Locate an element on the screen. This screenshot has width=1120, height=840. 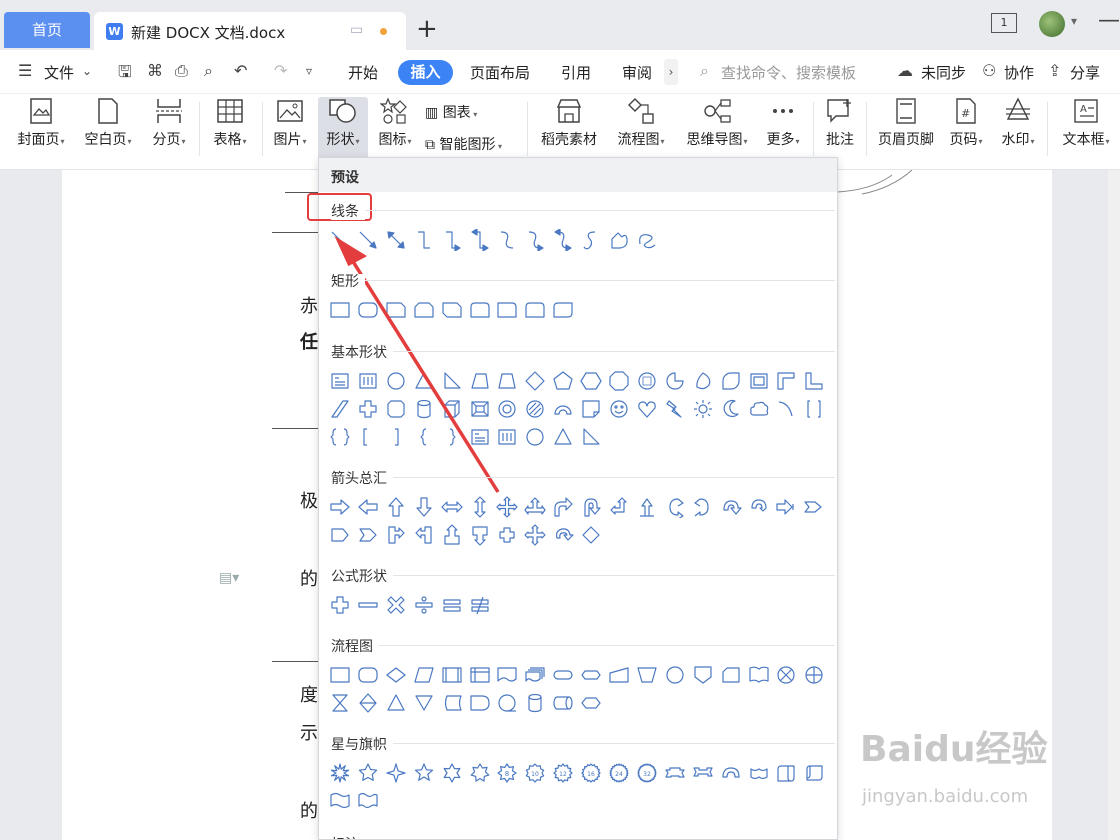
sync-status: 未同步 is located at coordinates (943, 72).